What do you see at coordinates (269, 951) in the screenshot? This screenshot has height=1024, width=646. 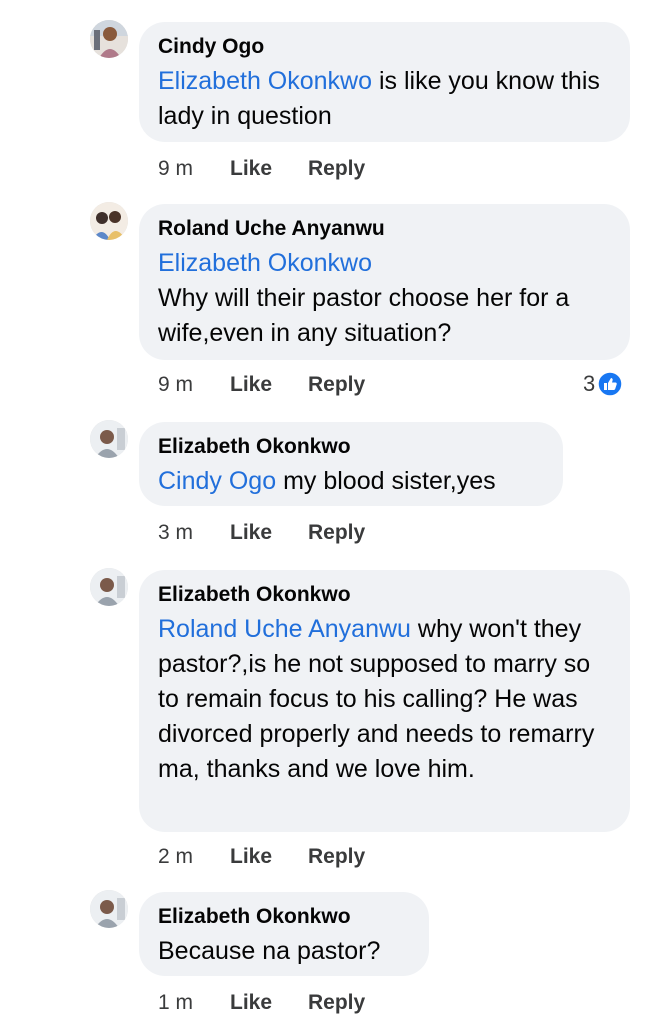 I see `comment-body: Because na pastor?` at bounding box center [269, 951].